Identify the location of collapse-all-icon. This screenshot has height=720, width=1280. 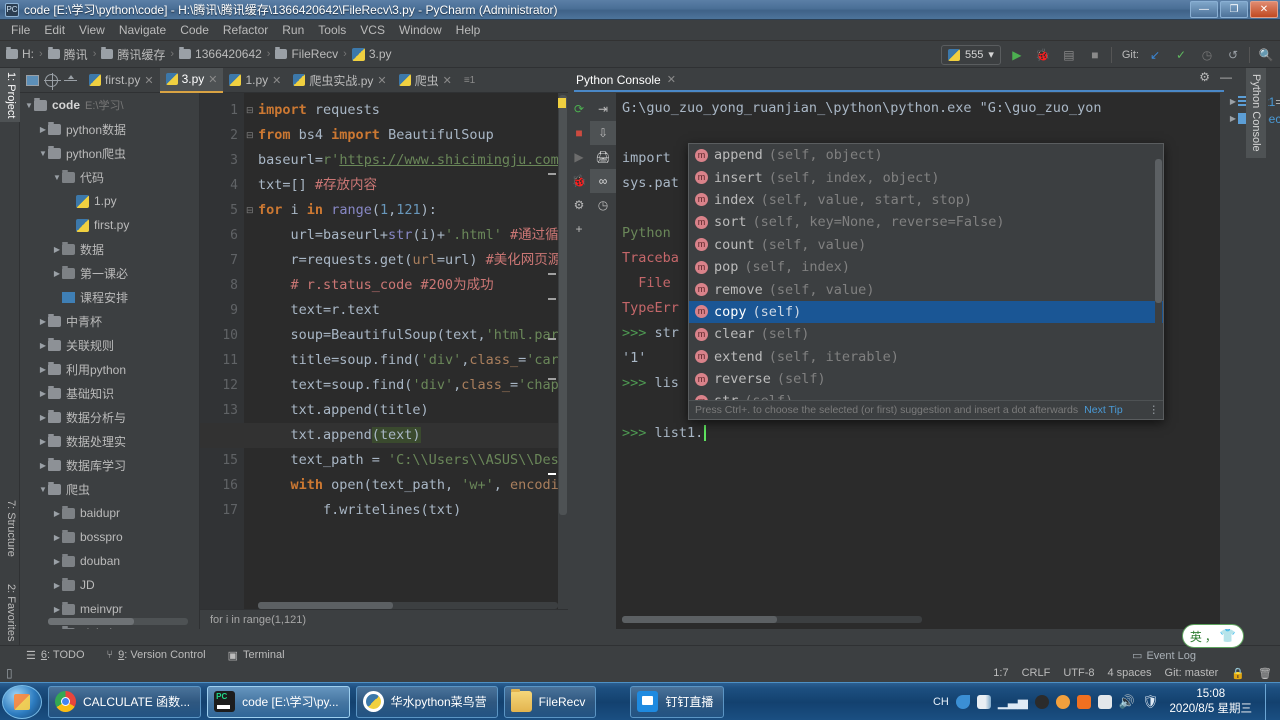
(70, 80).